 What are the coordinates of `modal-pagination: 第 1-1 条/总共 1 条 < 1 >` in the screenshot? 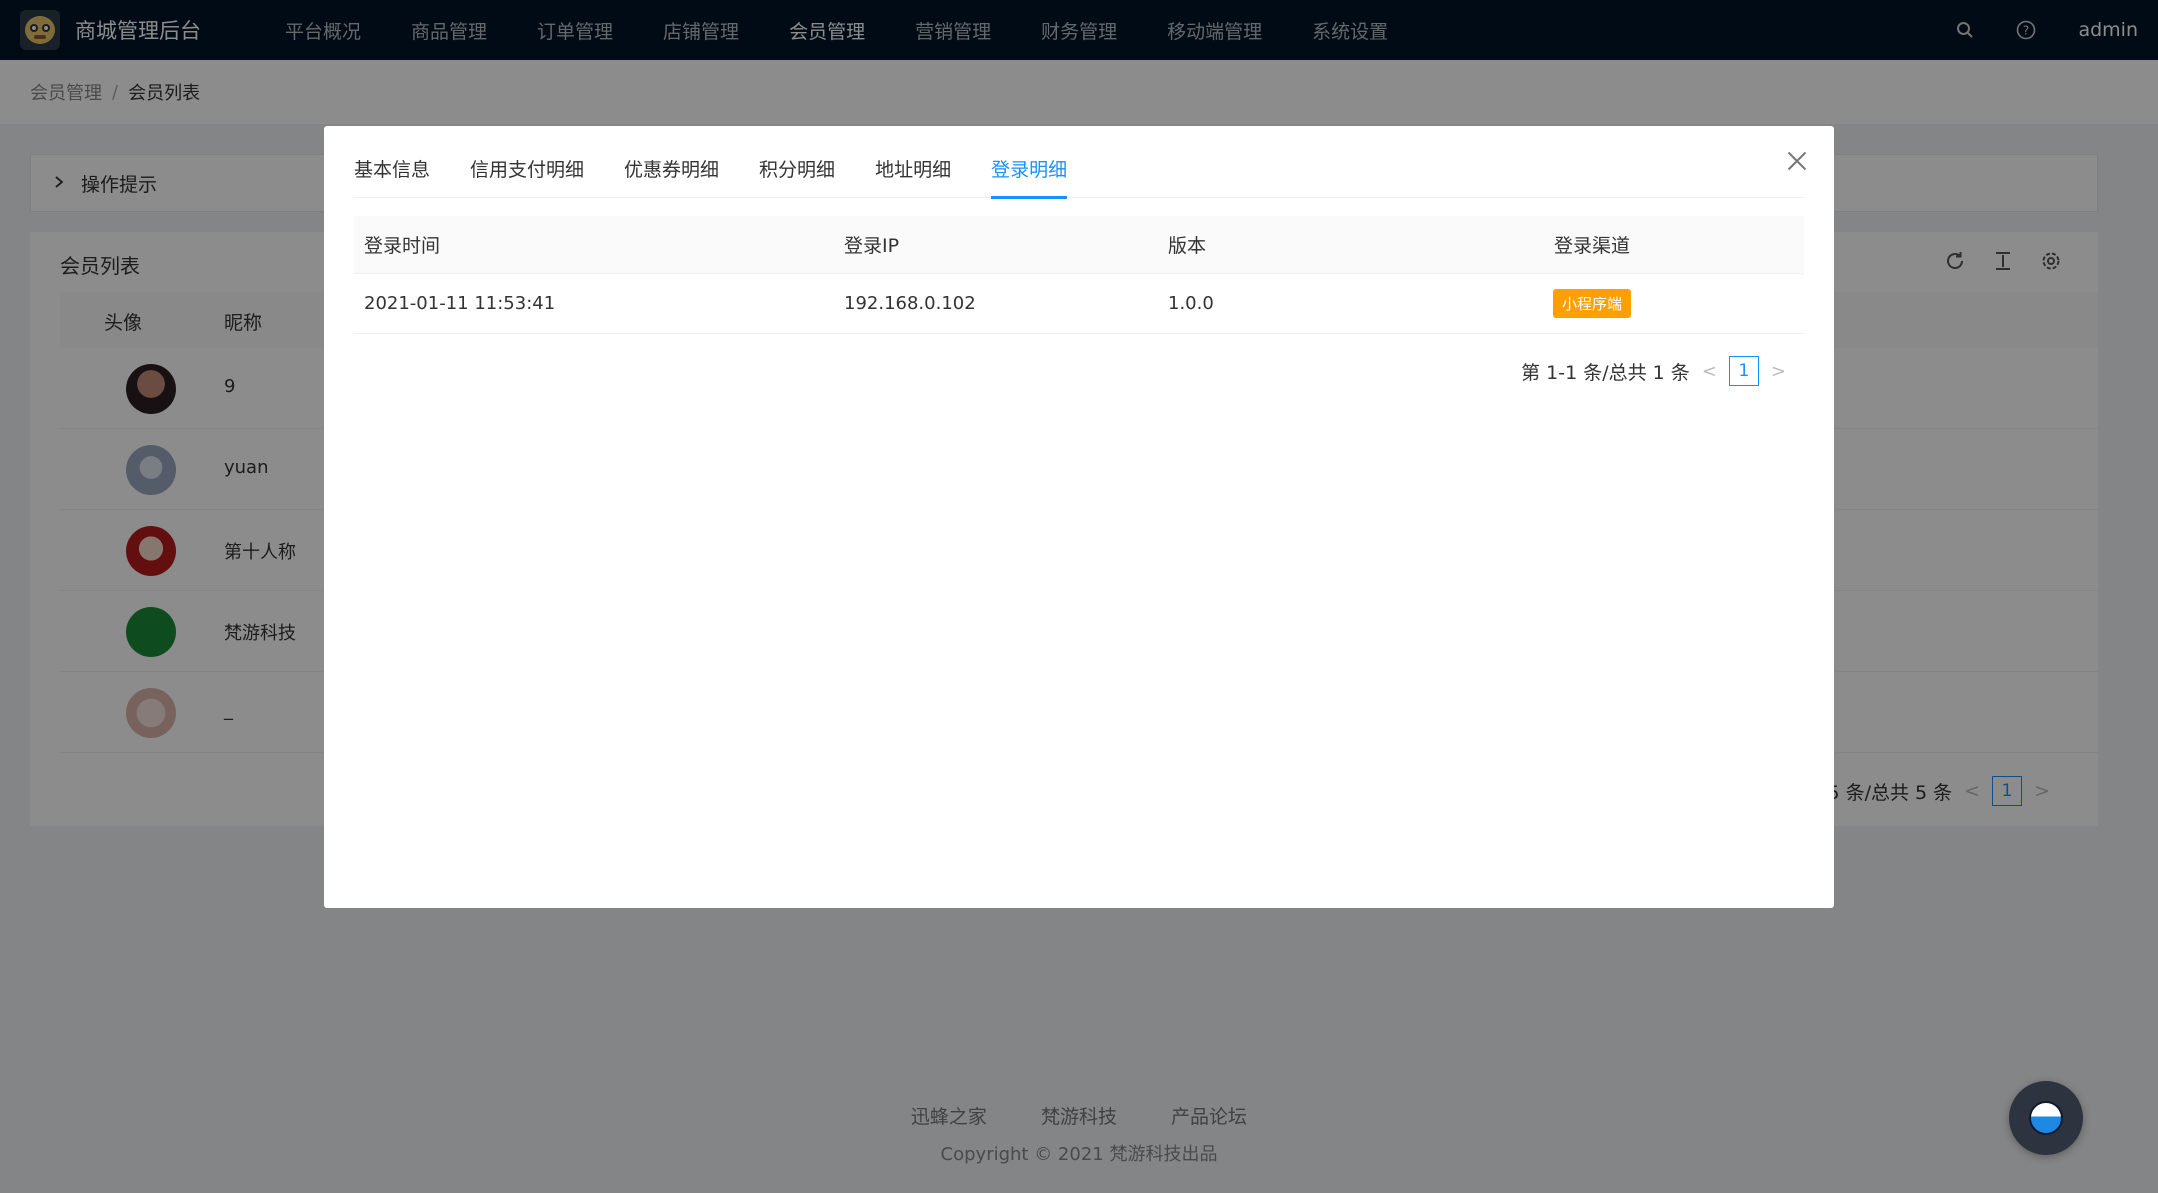 It's located at (1659, 371).